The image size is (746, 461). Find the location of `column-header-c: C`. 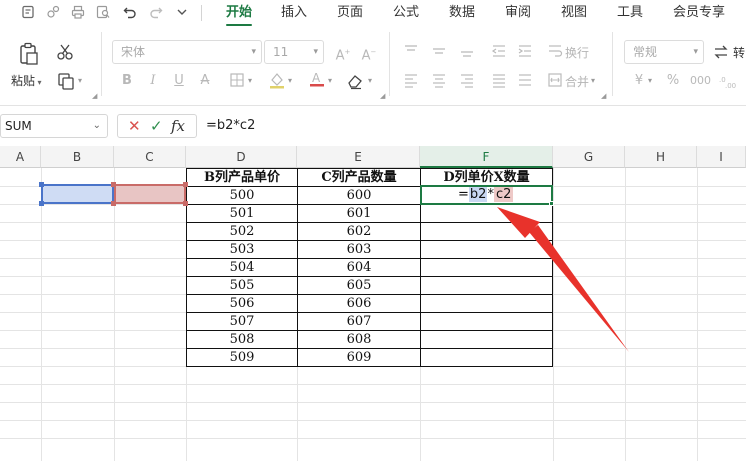

column-header-c: C is located at coordinates (150, 157).